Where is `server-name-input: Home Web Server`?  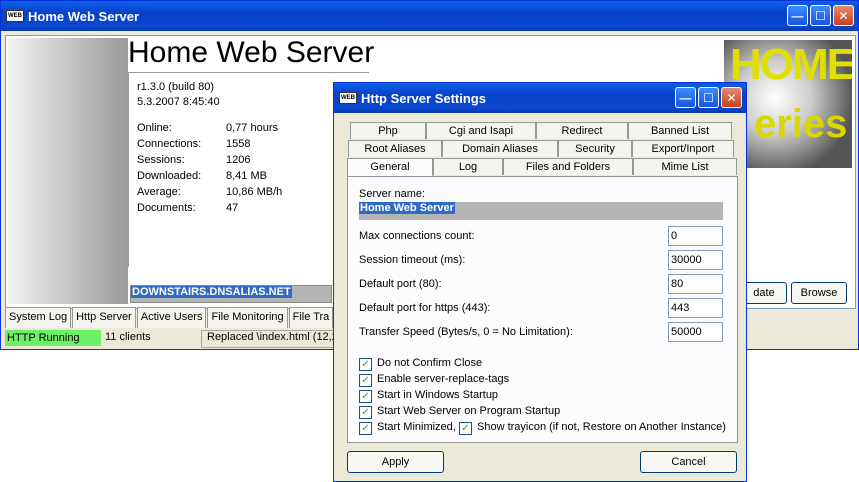
server-name-input: Home Web Server is located at coordinates (541, 211).